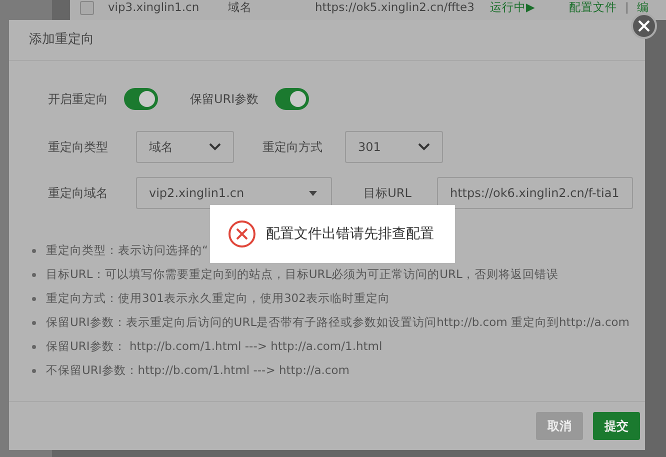 This screenshot has height=457, width=666. What do you see at coordinates (224, 99) in the screenshot?
I see `field-label: 保留URI参数` at bounding box center [224, 99].